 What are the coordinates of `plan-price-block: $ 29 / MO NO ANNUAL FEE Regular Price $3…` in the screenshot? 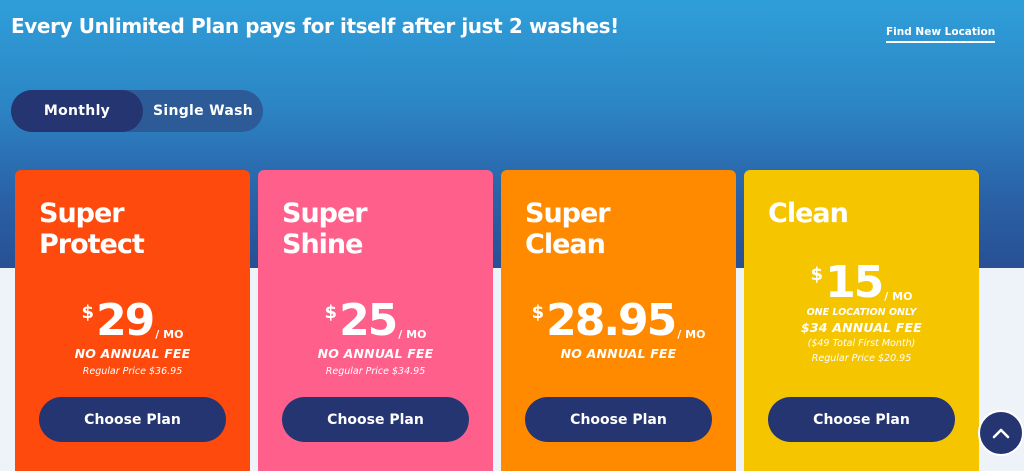 It's located at (132, 336).